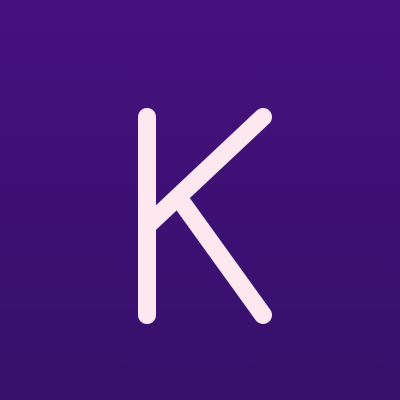  Describe the element at coordinates (220, 256) in the screenshot. I see `k-lower-leg-stroke` at that location.